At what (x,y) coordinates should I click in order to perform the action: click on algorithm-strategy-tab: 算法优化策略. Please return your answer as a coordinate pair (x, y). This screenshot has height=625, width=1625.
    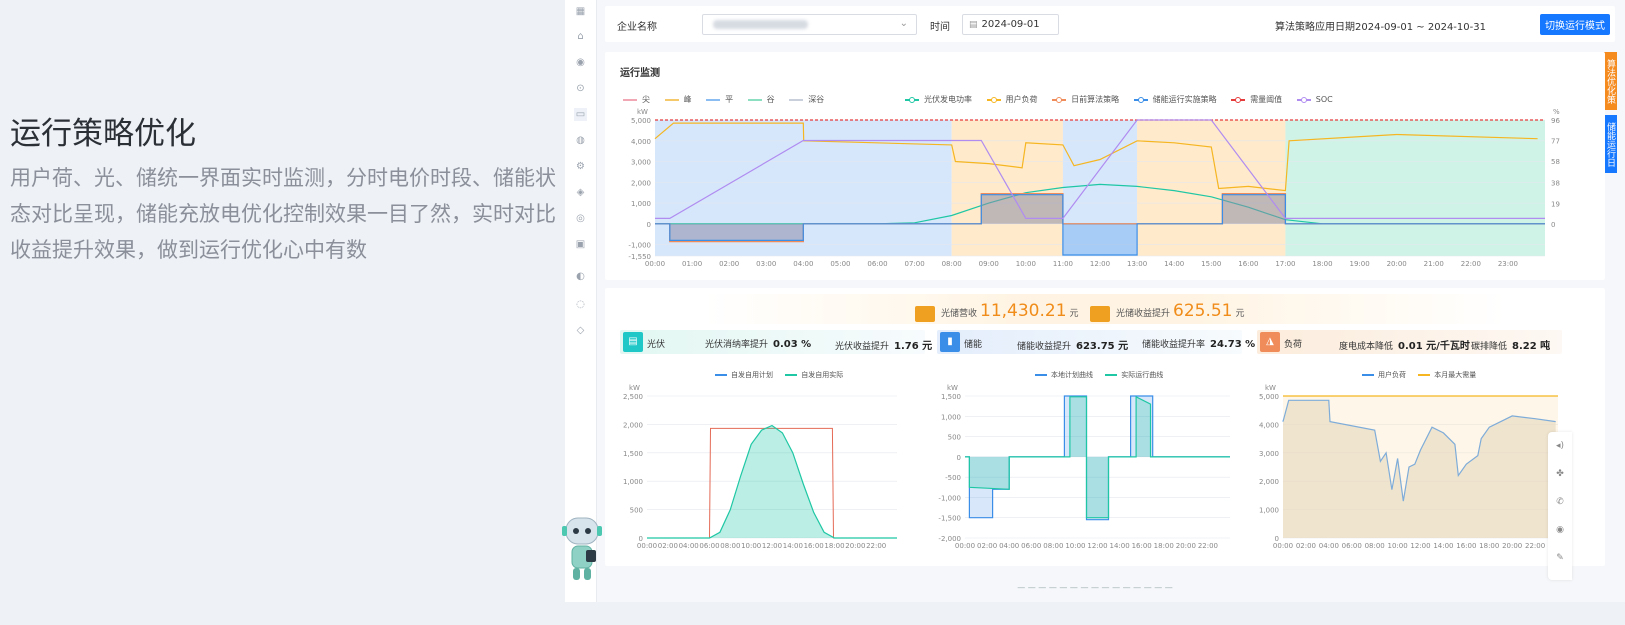
    Looking at the image, I should click on (1604, 81).